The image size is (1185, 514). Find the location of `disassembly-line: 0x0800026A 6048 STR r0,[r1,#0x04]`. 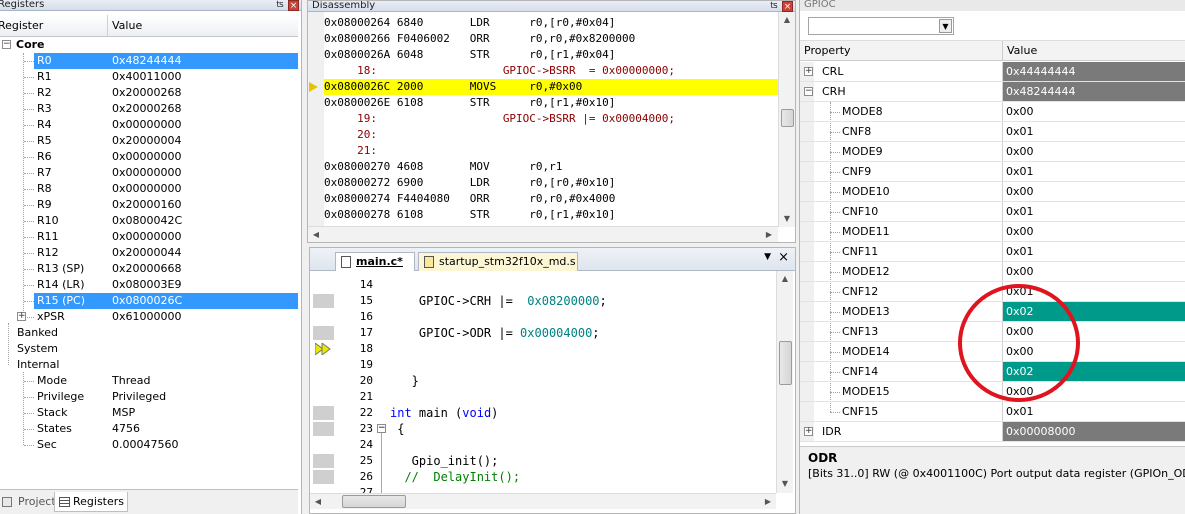

disassembly-line: 0x0800026A 6048 STR r0,[r1,#0x04] is located at coordinates (551, 55).